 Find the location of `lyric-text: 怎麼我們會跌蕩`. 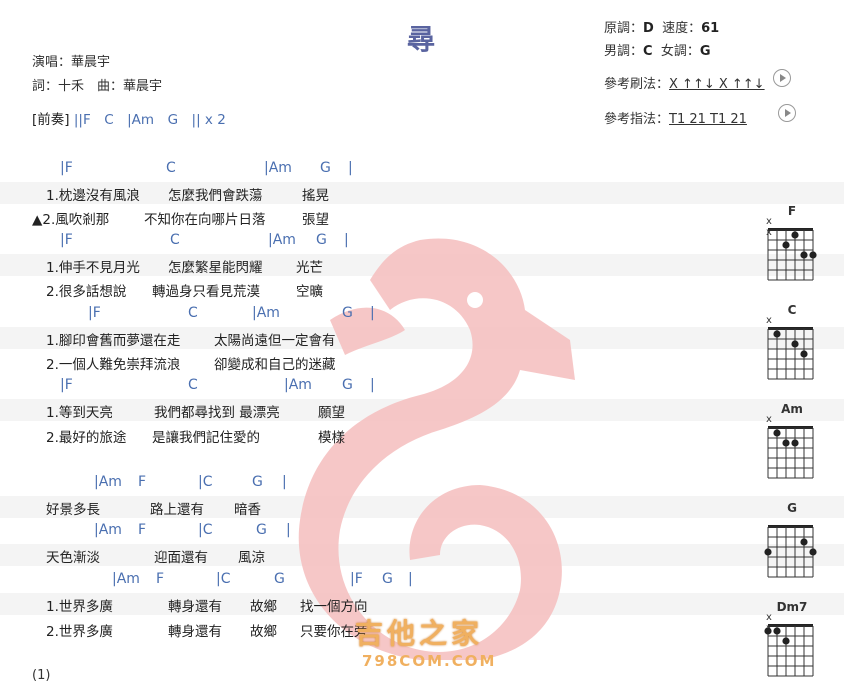

lyric-text: 怎麼我們會跌蕩 is located at coordinates (215, 196).